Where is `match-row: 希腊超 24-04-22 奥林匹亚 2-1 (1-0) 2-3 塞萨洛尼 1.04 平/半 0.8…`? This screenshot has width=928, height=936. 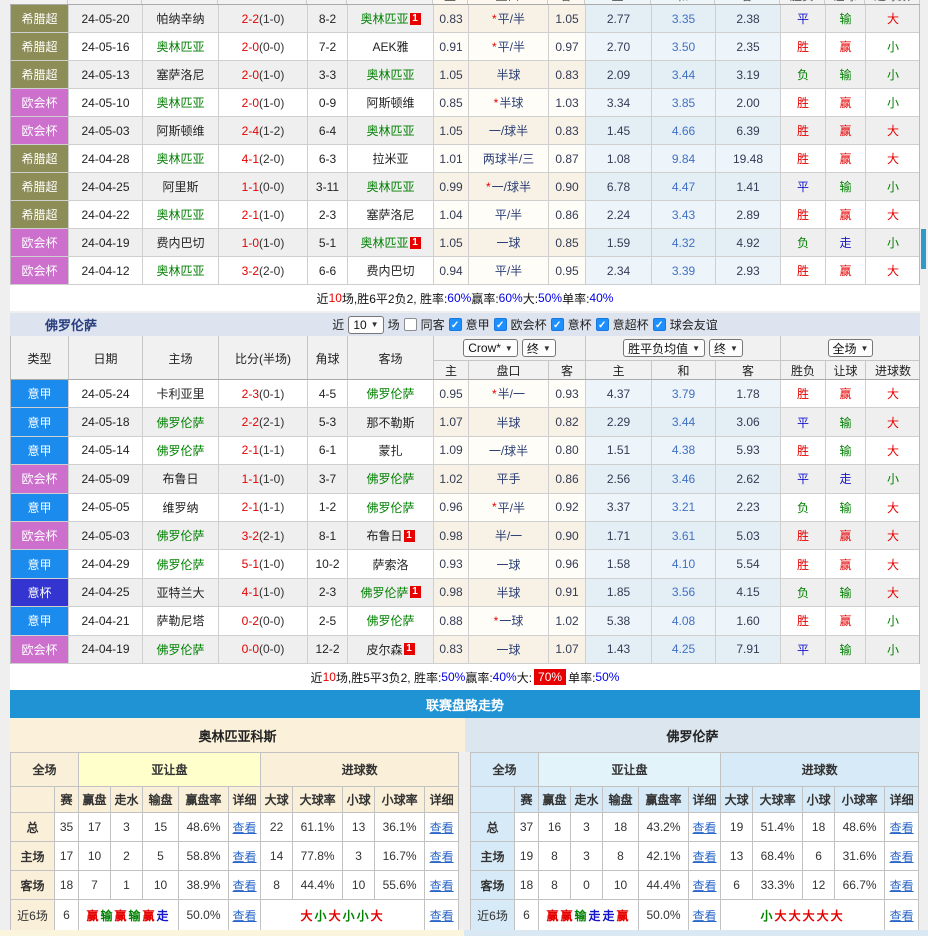 match-row: 希腊超 24-04-22 奥林匹亚 2-1 (1-0) 2-3 塞萨洛尼 1.04 平/半 0.8… is located at coordinates (465, 215).